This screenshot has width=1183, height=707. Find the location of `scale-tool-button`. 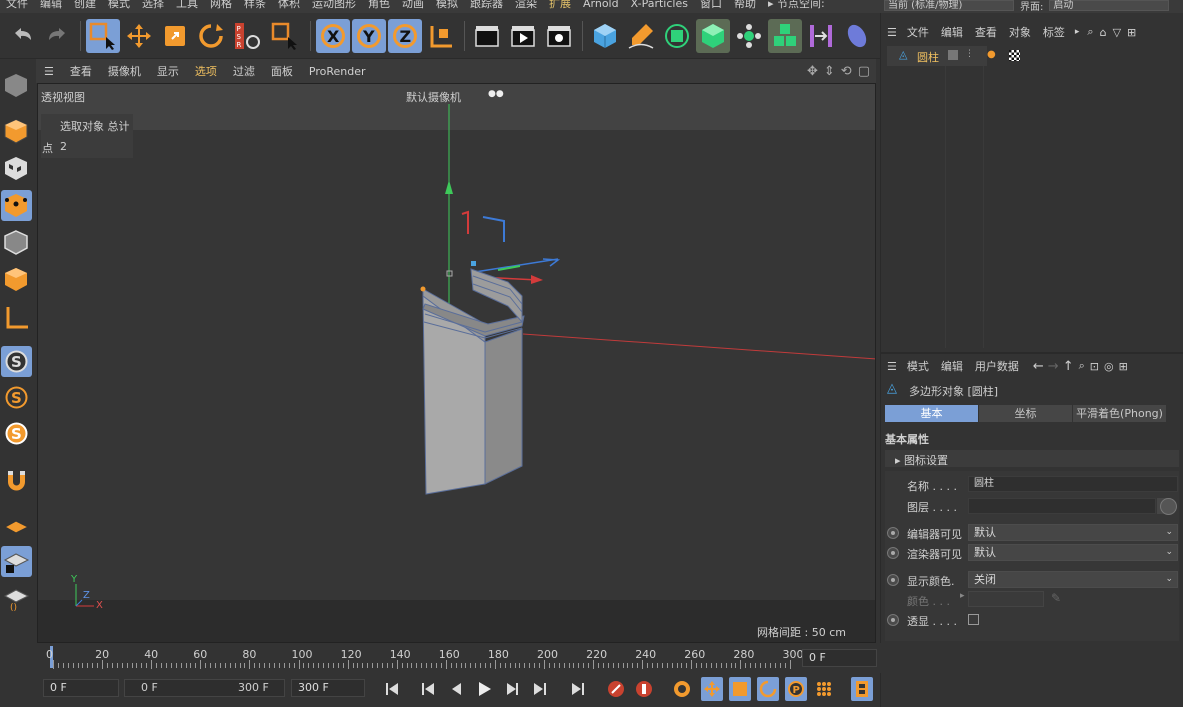

scale-tool-button is located at coordinates (175, 36).